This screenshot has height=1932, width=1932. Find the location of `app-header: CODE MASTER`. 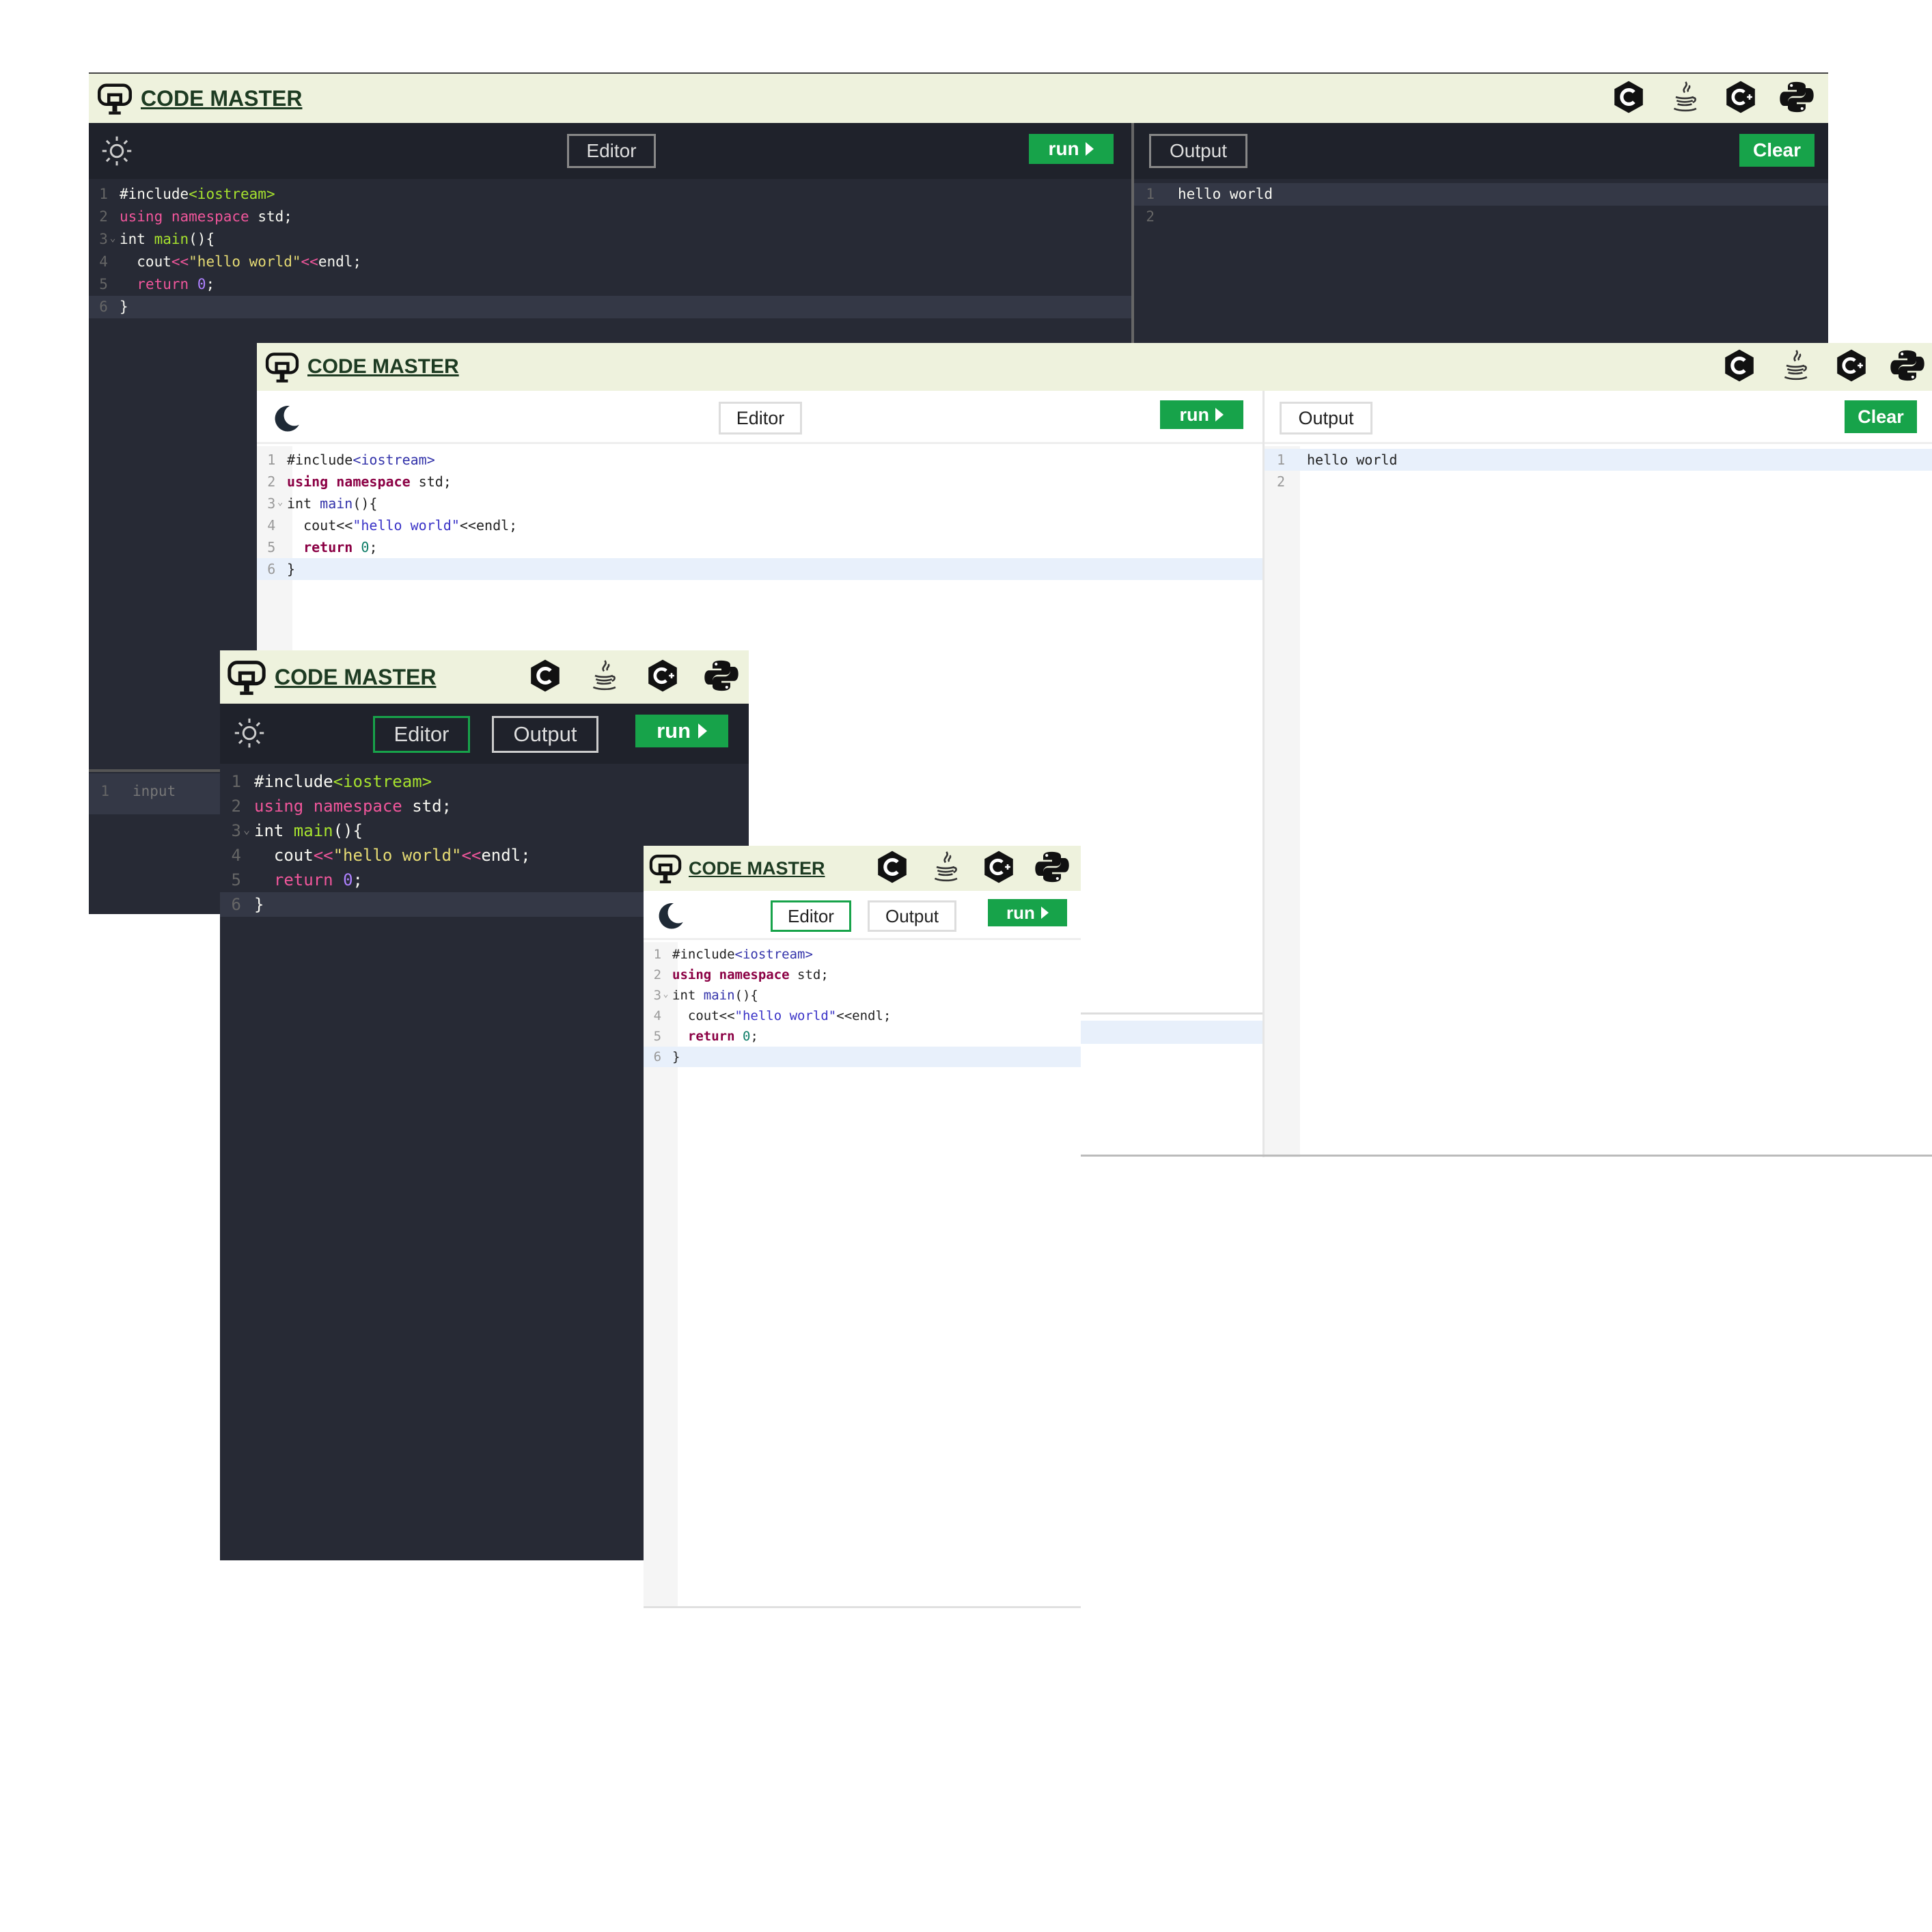

app-header: CODE MASTER is located at coordinates (485, 677).